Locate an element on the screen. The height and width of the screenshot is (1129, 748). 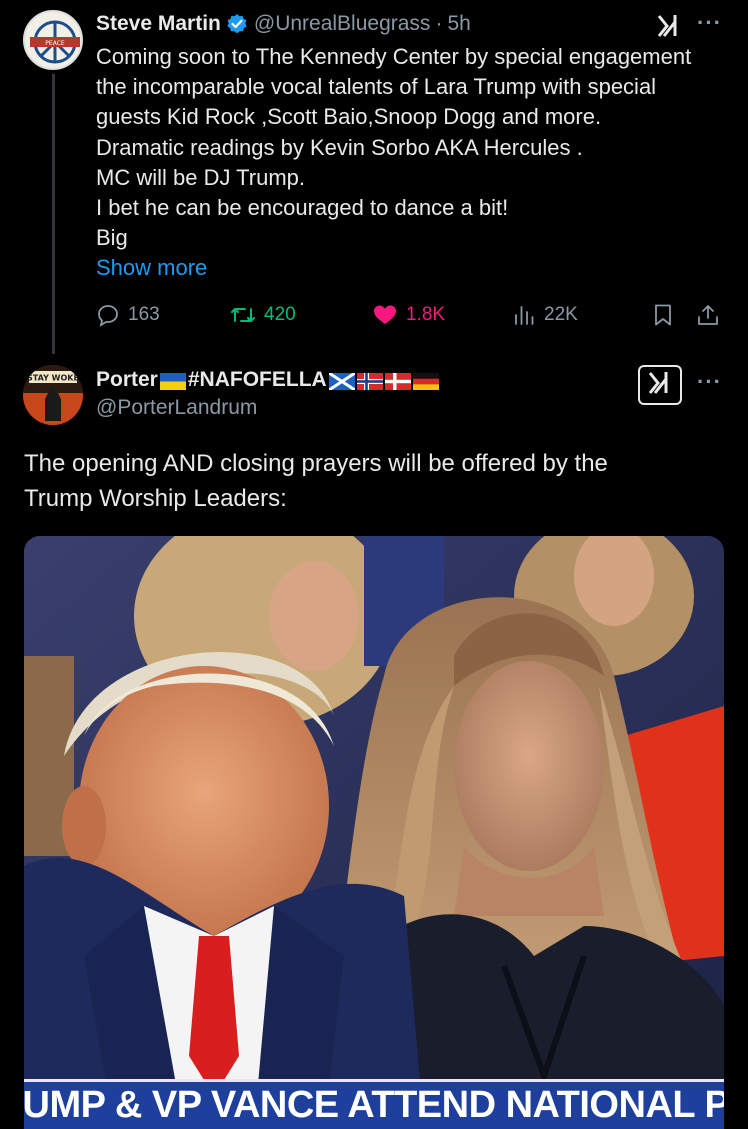
reply-button: 163 is located at coordinates (128, 315).